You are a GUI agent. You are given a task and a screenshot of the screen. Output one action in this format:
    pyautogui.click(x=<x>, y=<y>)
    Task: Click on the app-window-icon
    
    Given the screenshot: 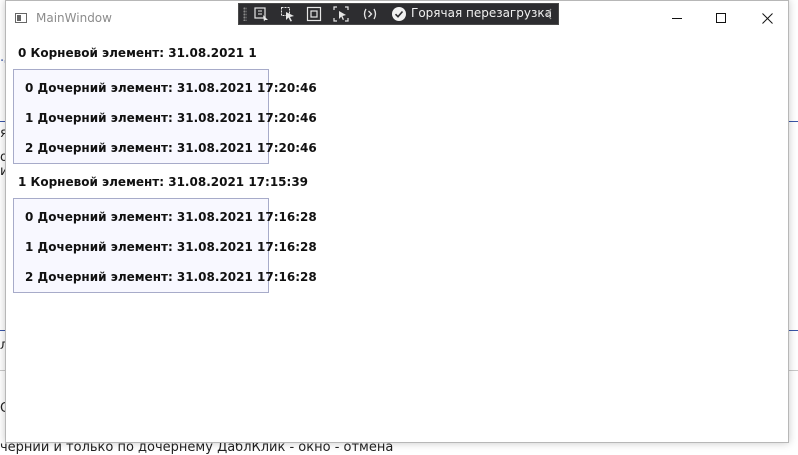 What is the action you would take?
    pyautogui.click(x=21, y=18)
    